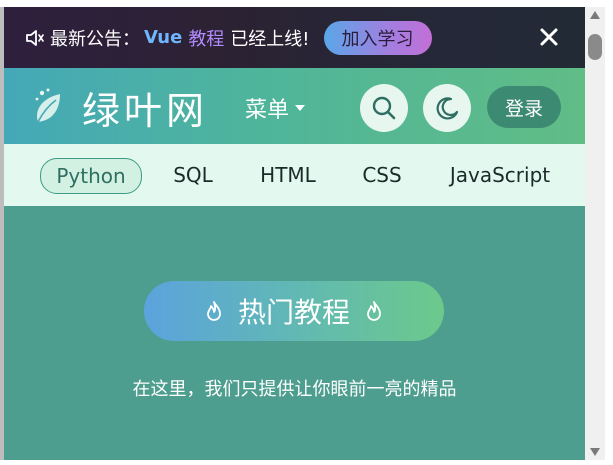 This screenshot has height=465, width=613. I want to click on category-tabs: Python SQL HTML CSS JavaScript, so click(294, 175).